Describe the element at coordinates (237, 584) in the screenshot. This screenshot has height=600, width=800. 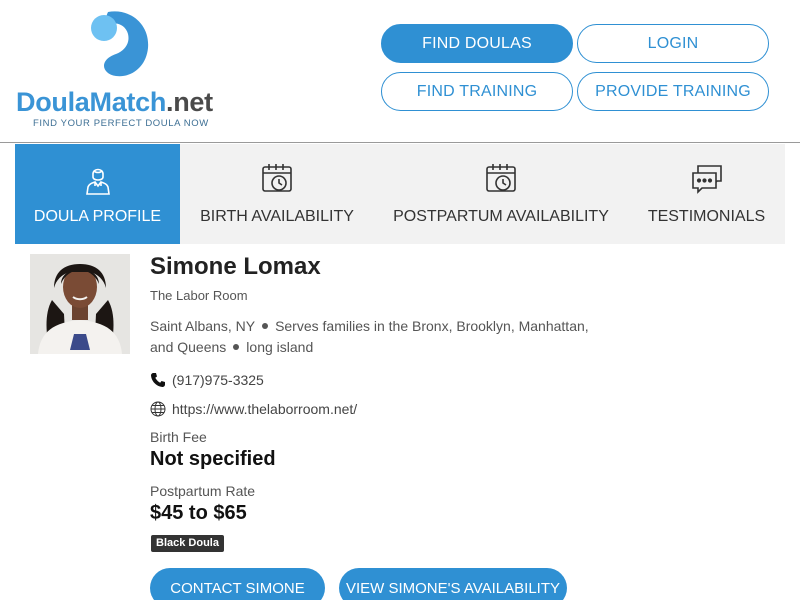
I see `contact-doula-button: CONTACT SIMONE` at that location.